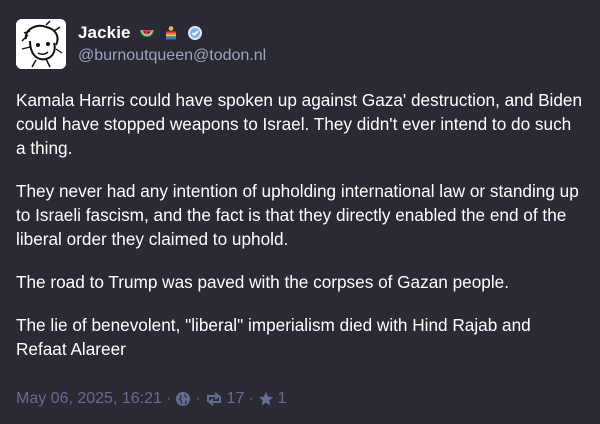 The height and width of the screenshot is (424, 600). I want to click on post-header: Jackie @burnoutqueen@todon.nl, so click(300, 43).